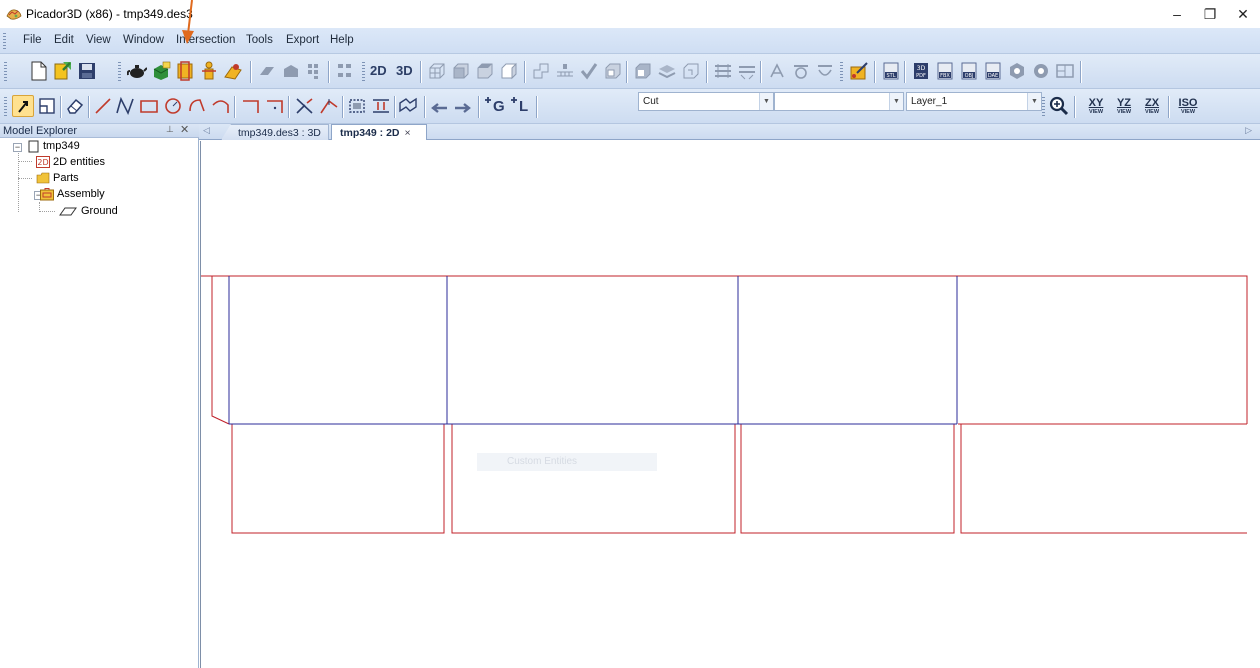  What do you see at coordinates (461, 71) in the screenshot?
I see `cube-front-icon` at bounding box center [461, 71].